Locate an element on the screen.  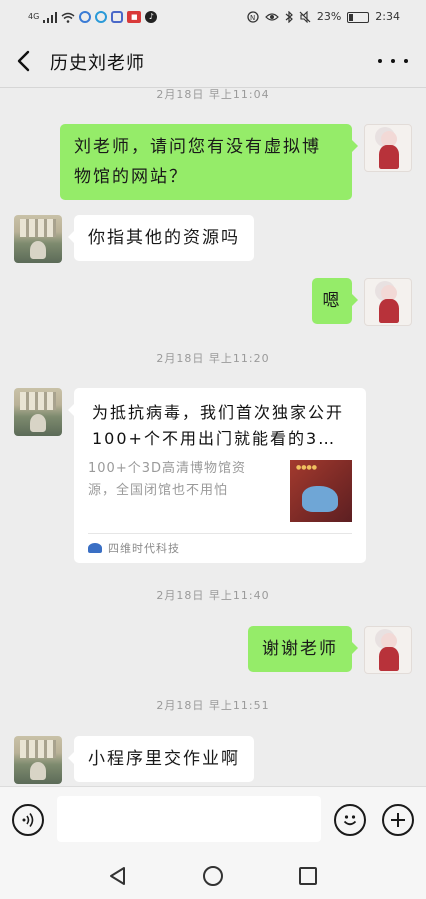
network-label: 4G is located at coordinates (34, 16).